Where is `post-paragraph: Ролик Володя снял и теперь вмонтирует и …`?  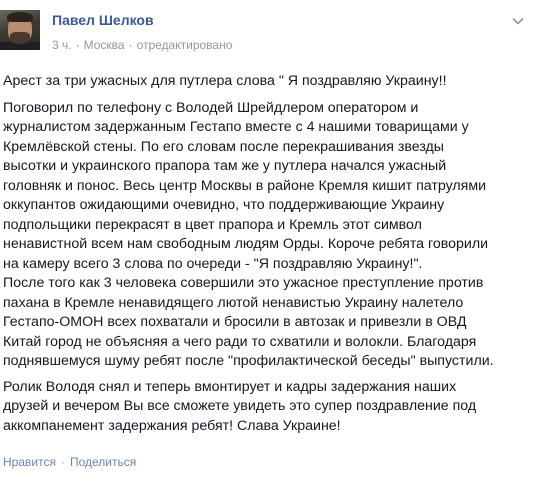 post-paragraph: Ролик Володя снял и теперь вмонтирует и … is located at coordinates (240, 406).